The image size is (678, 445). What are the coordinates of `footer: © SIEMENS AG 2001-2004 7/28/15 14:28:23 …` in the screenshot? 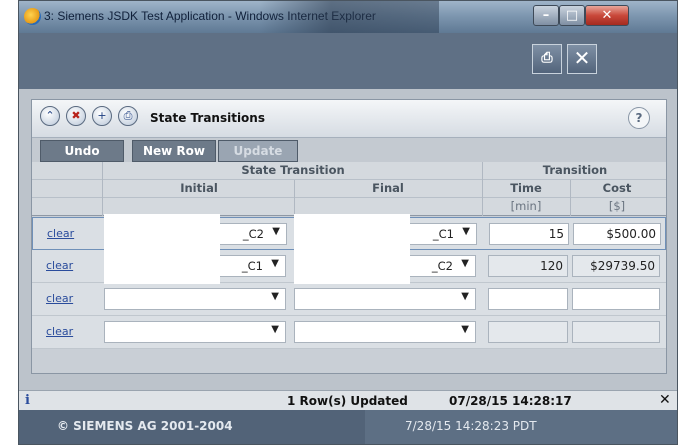 It's located at (348, 427).